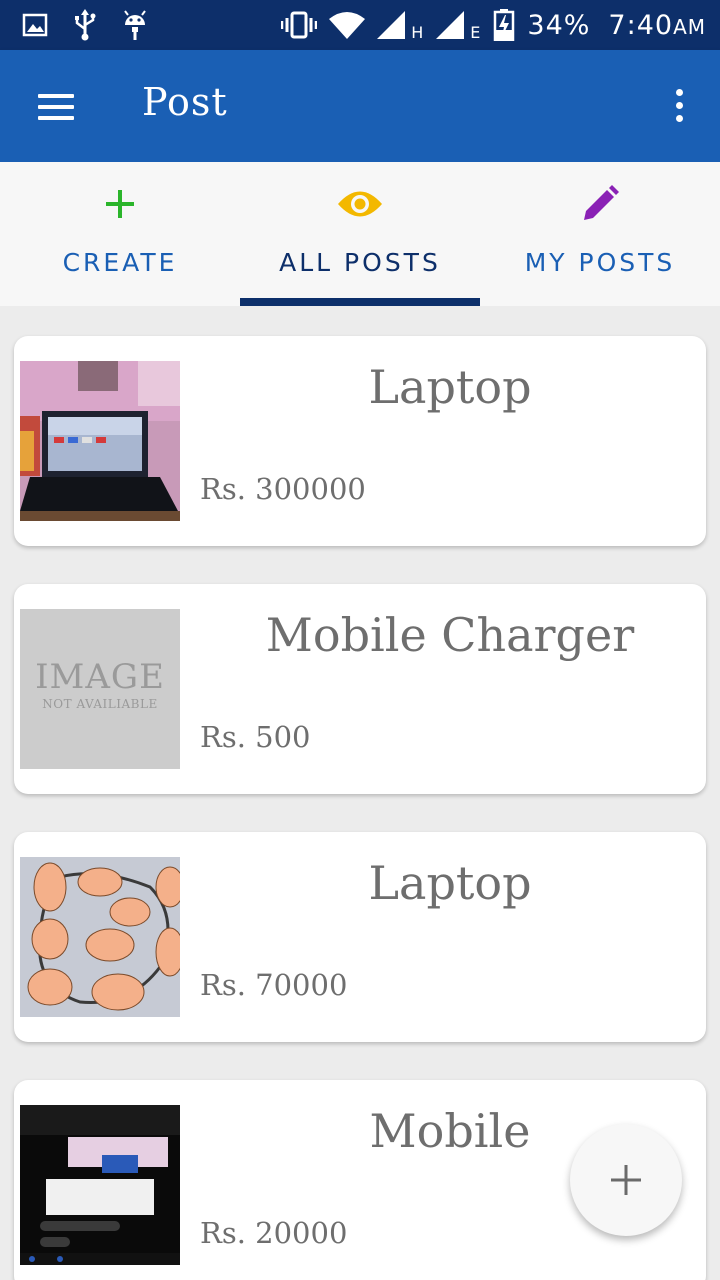 Image resolution: width=720 pixels, height=1280 pixels. I want to click on app-bar: Post, so click(360, 106).